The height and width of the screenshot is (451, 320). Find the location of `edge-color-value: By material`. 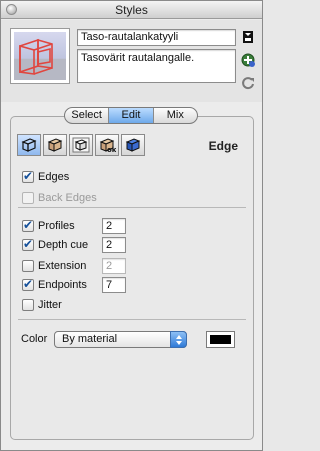

edge-color-value: By material is located at coordinates (90, 339).